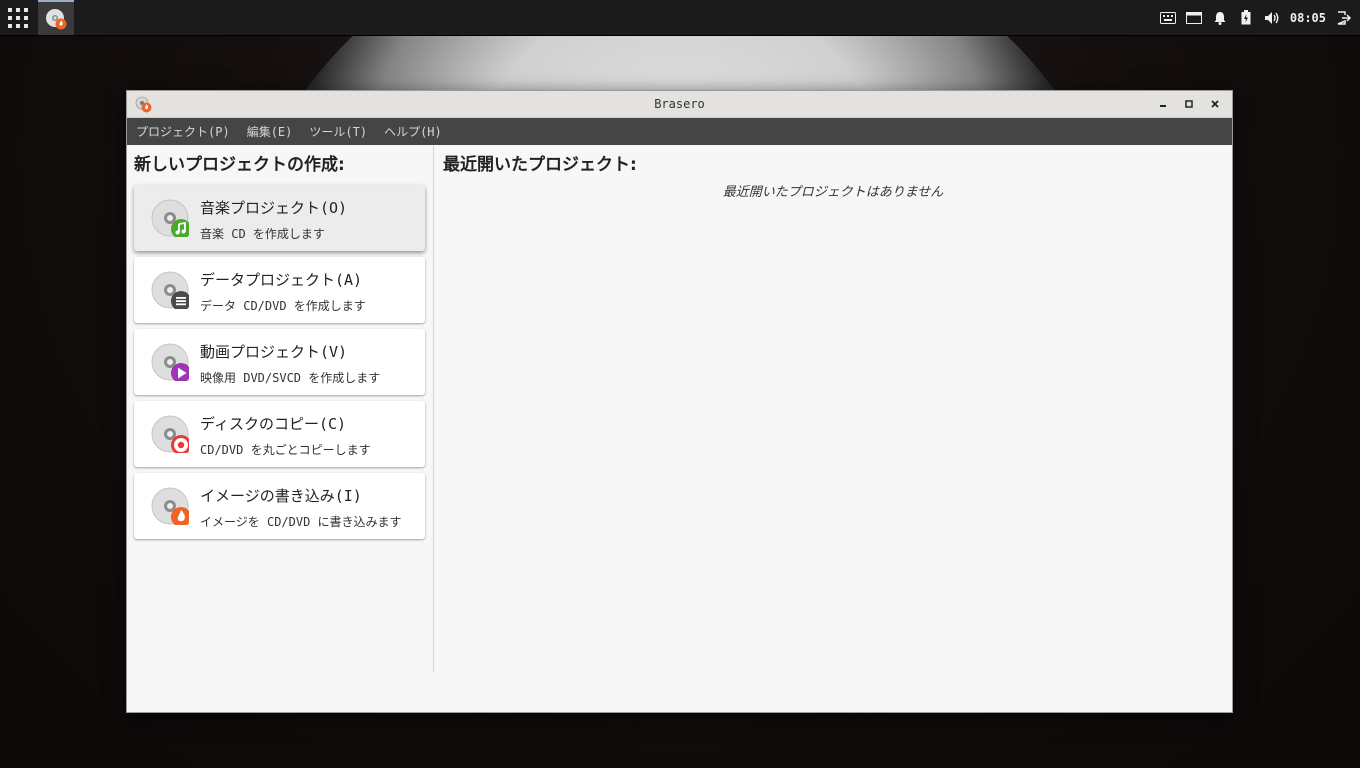  What do you see at coordinates (279, 218) in the screenshot?
I see `audio-project-button: 音楽プロジェクト(O) 音楽 CD を作成します` at bounding box center [279, 218].